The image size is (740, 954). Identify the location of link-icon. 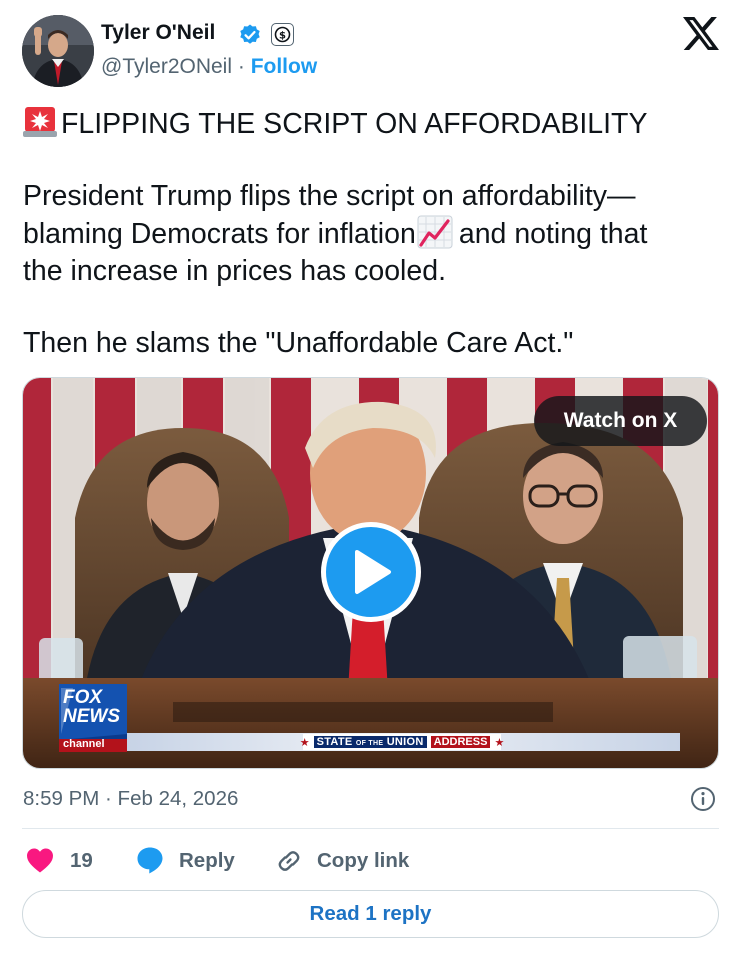
(289, 861).